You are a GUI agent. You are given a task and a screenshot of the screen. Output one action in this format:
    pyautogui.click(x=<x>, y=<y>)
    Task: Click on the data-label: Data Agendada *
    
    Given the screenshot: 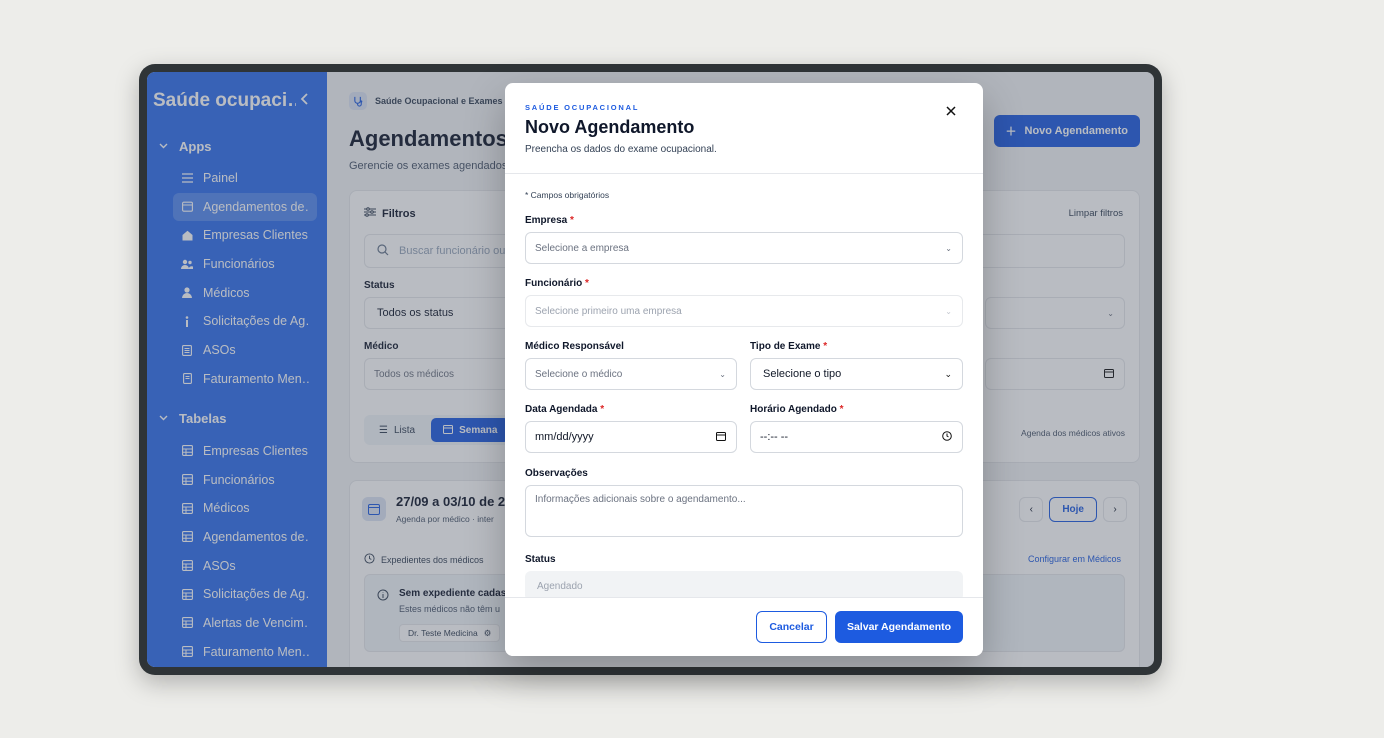 What is the action you would take?
    pyautogui.click(x=564, y=409)
    